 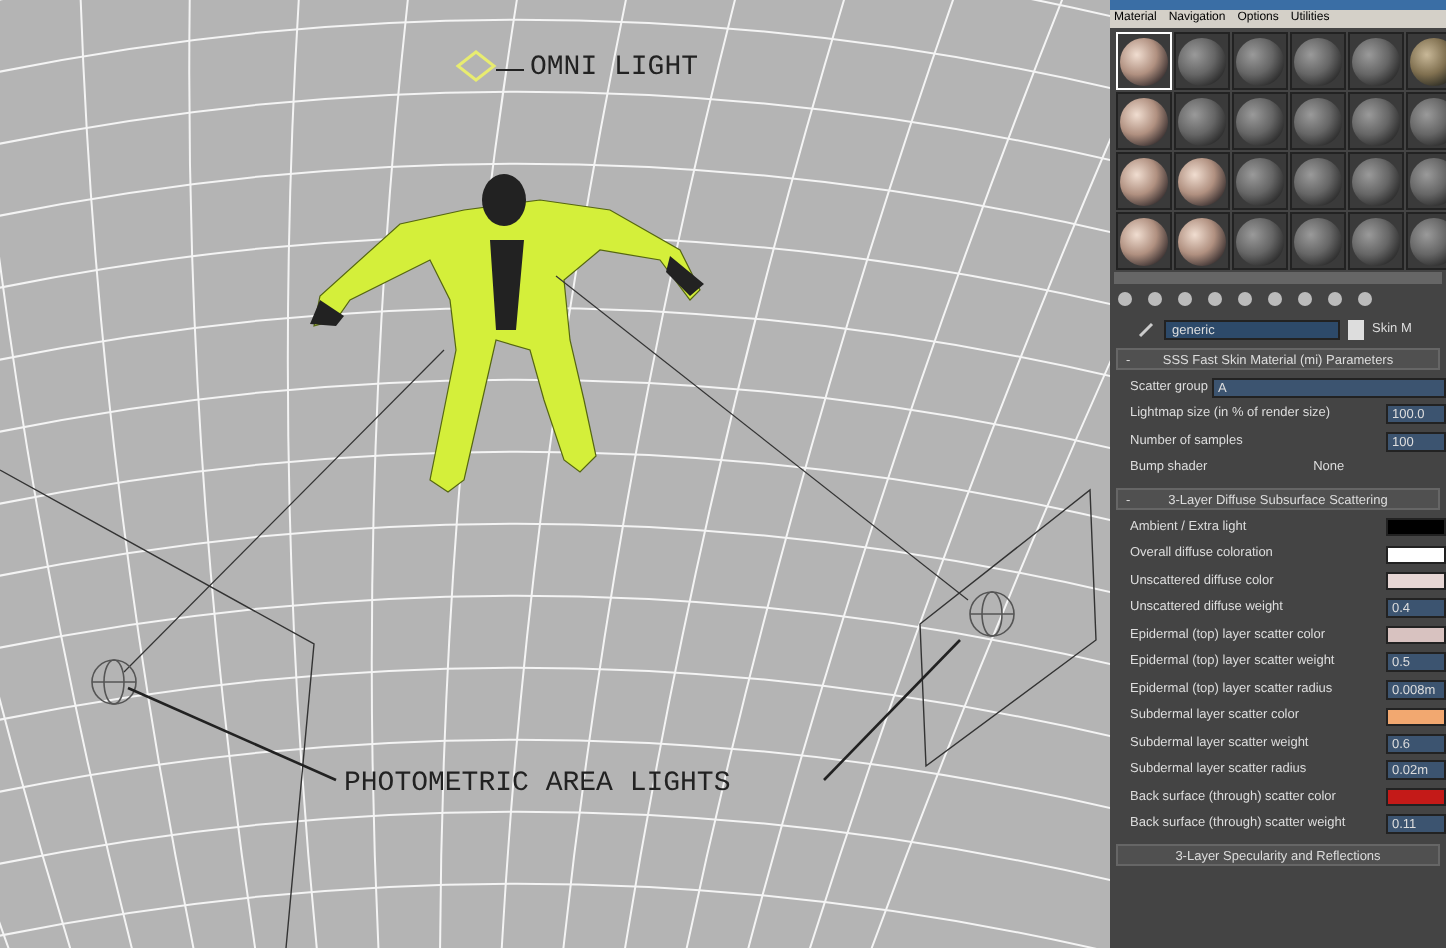 What do you see at coordinates (476, 66) in the screenshot?
I see `omni-light-icon` at bounding box center [476, 66].